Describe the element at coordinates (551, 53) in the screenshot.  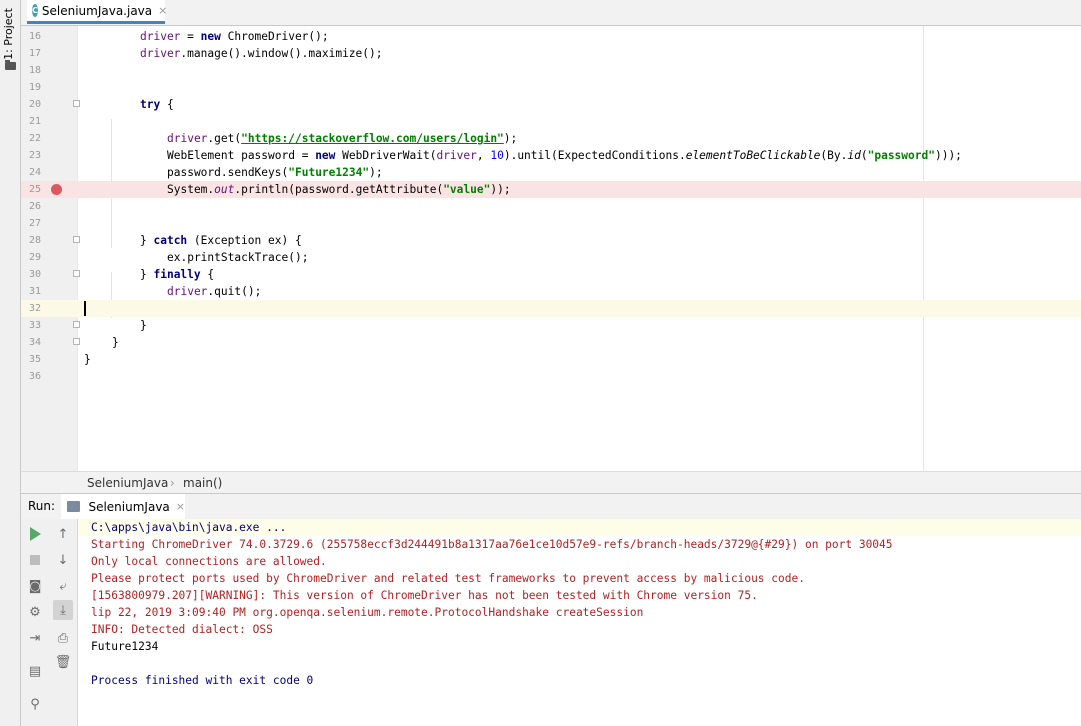
I see `code-line-17: 17 driver.manage().window().maximize();` at that location.